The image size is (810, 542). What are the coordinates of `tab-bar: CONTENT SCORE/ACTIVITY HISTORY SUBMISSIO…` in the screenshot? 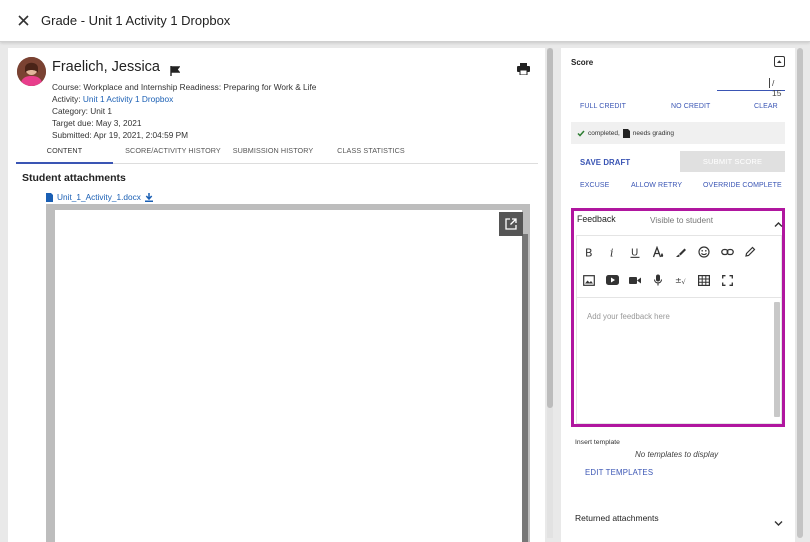 It's located at (277, 155).